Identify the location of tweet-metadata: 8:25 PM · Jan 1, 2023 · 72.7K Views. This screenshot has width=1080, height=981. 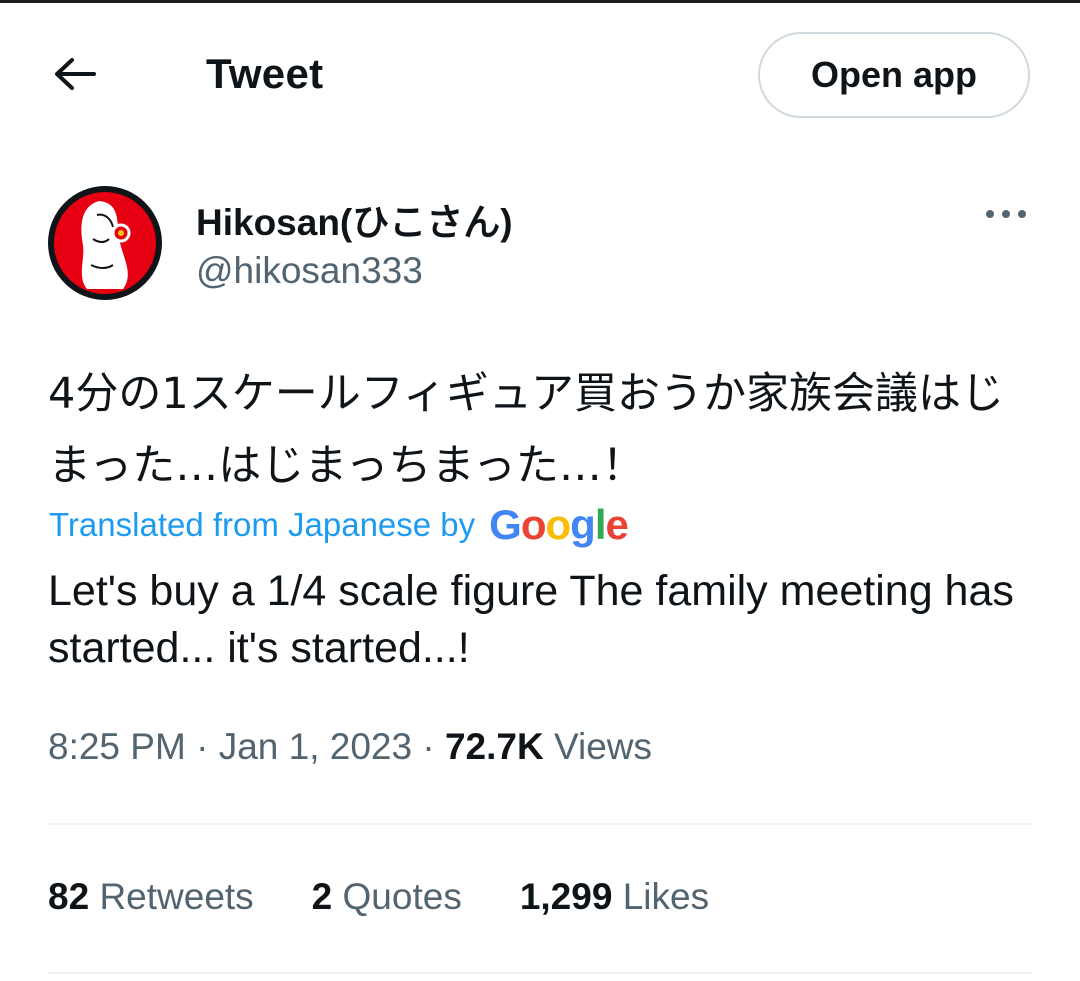
(350, 747).